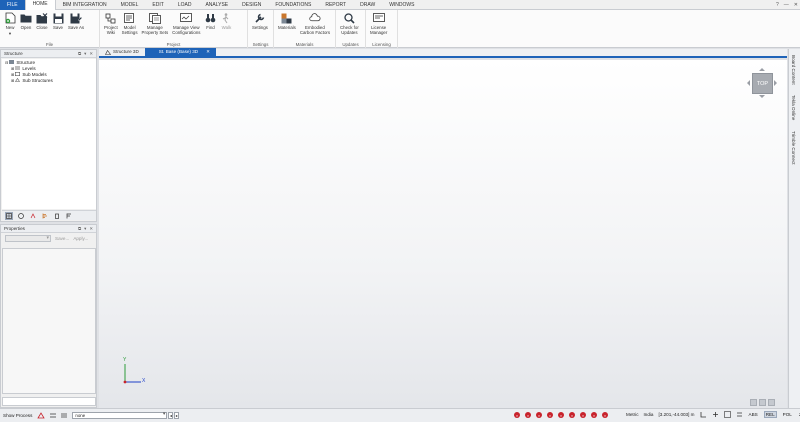  Describe the element at coordinates (315, 18) in the screenshot. I see `cloud-icon` at that location.